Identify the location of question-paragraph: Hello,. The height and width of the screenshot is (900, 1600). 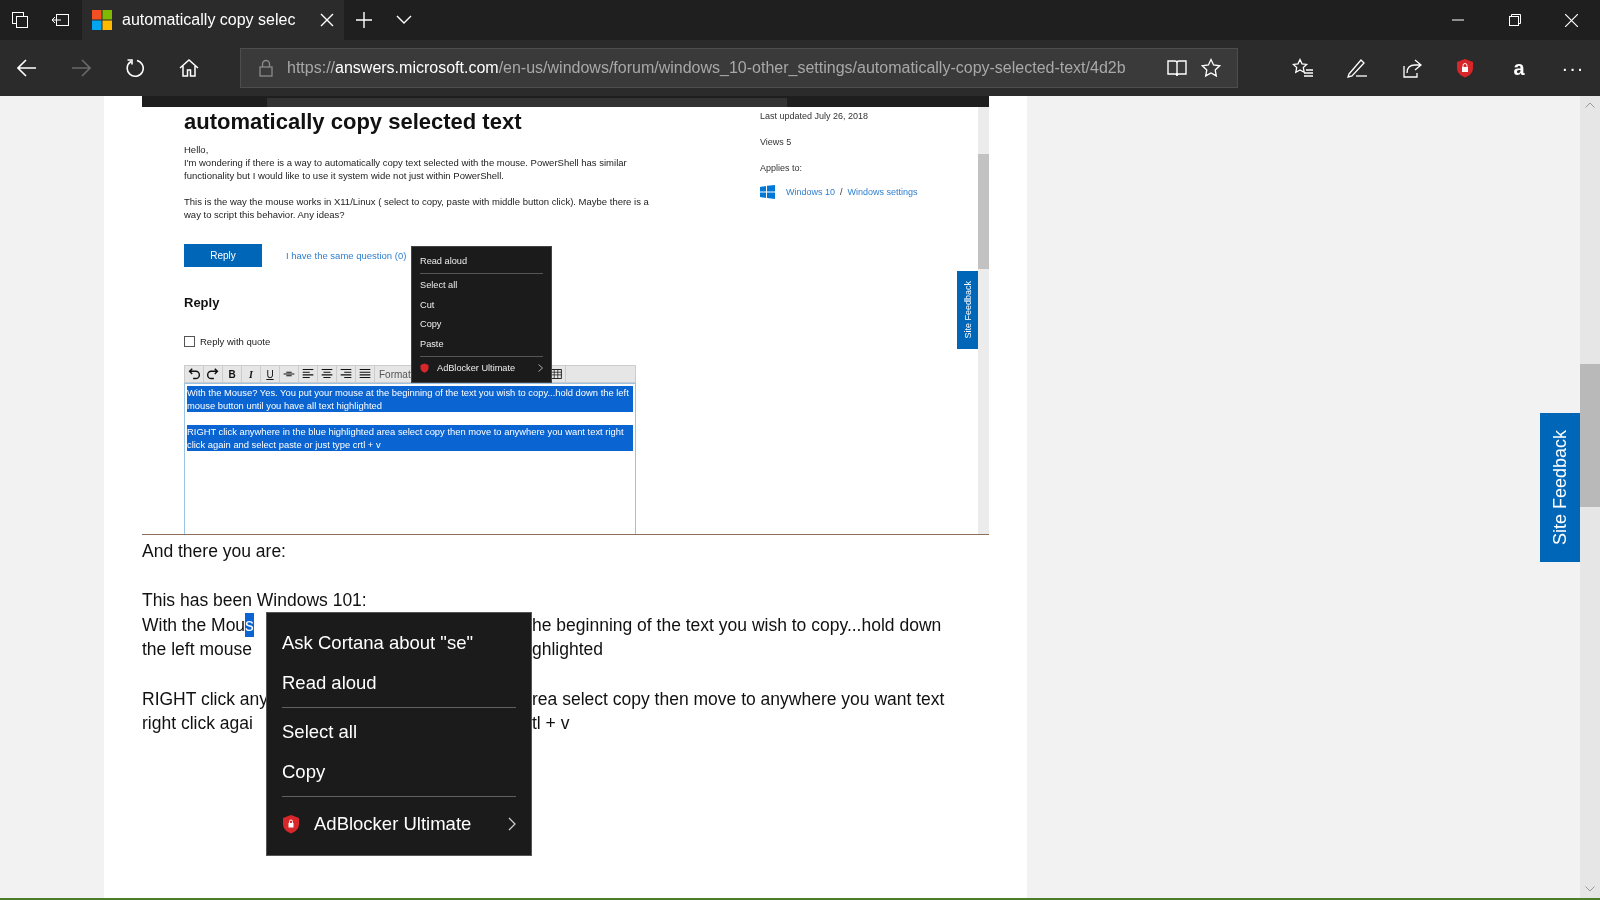
(197, 149).